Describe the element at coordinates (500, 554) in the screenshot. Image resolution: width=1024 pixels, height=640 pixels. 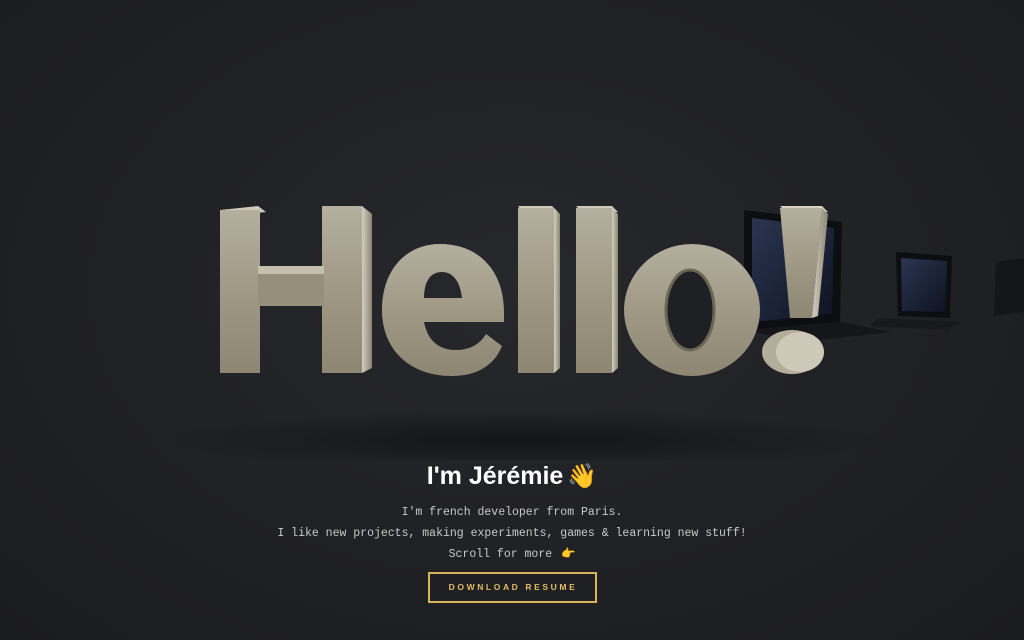
I see `scroll-hint-text: Scroll for more` at that location.